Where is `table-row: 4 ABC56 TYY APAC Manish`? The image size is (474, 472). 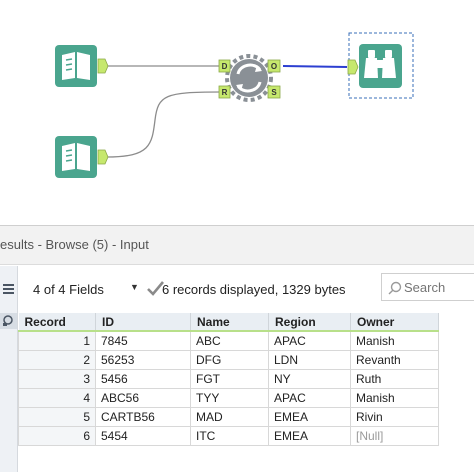 table-row: 4 ABC56 TYY APAC Manish is located at coordinates (228, 397).